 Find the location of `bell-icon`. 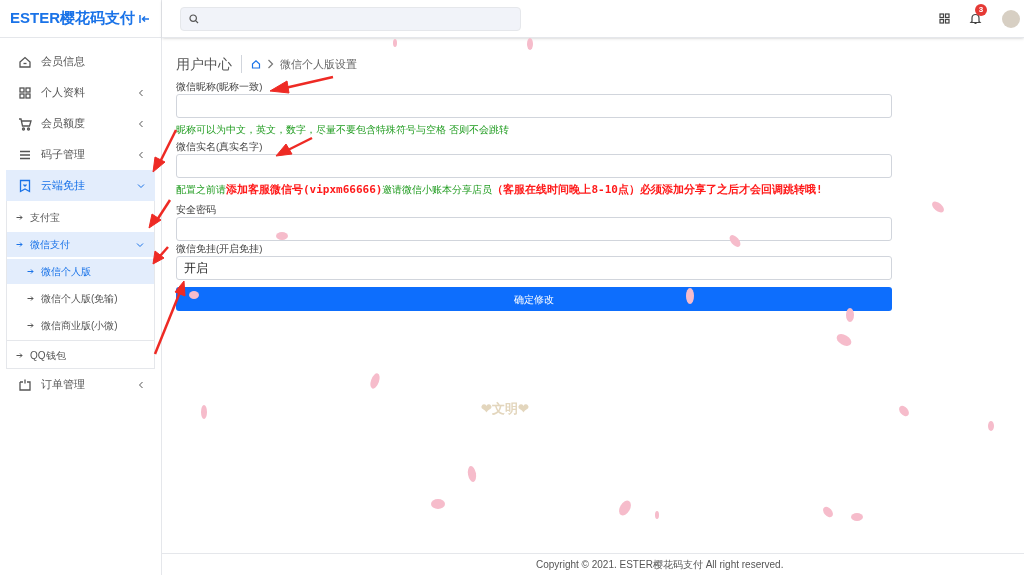

bell-icon is located at coordinates (975, 18).